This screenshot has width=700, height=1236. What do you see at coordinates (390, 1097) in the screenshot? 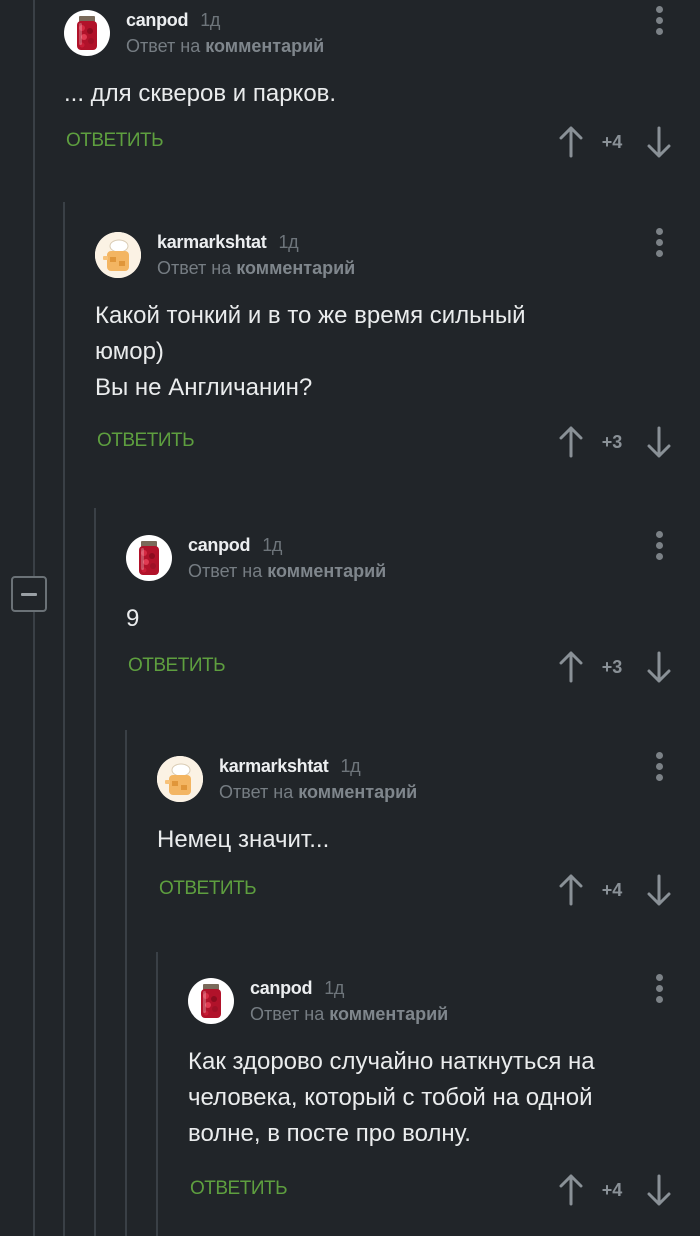
I see `comment-line: человека, который с тобой на одной` at bounding box center [390, 1097].